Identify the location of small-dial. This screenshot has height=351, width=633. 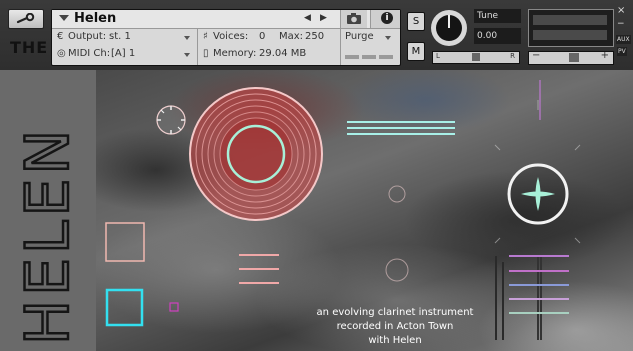
(171, 120).